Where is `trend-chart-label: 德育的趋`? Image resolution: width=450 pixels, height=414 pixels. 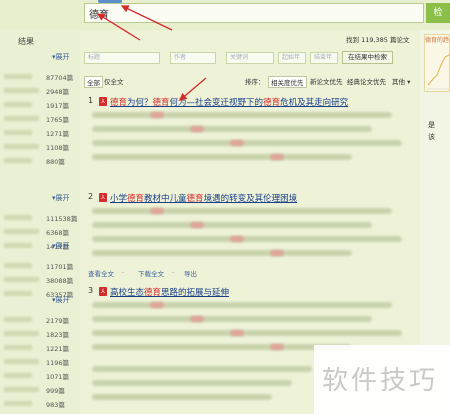 trend-chart-label: 德育的趋 is located at coordinates (437, 40).